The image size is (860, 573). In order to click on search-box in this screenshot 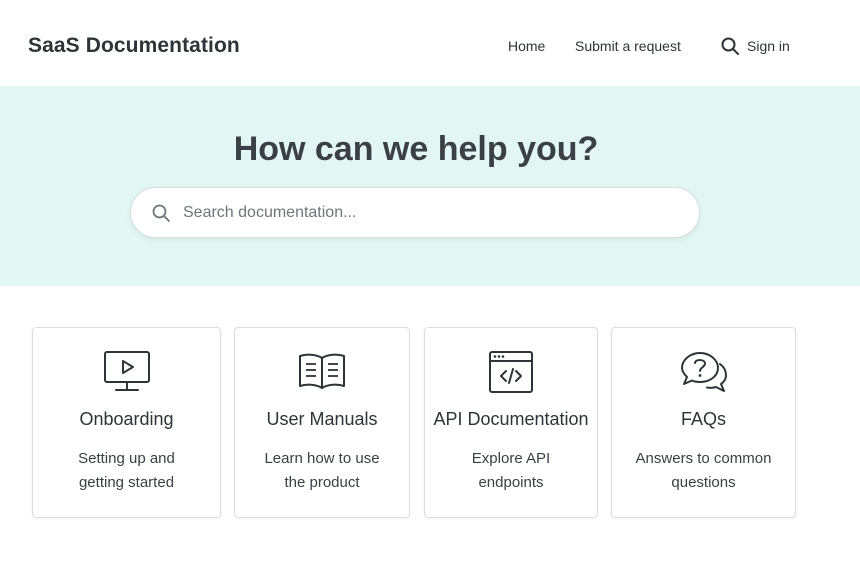, I will do `click(415, 212)`.